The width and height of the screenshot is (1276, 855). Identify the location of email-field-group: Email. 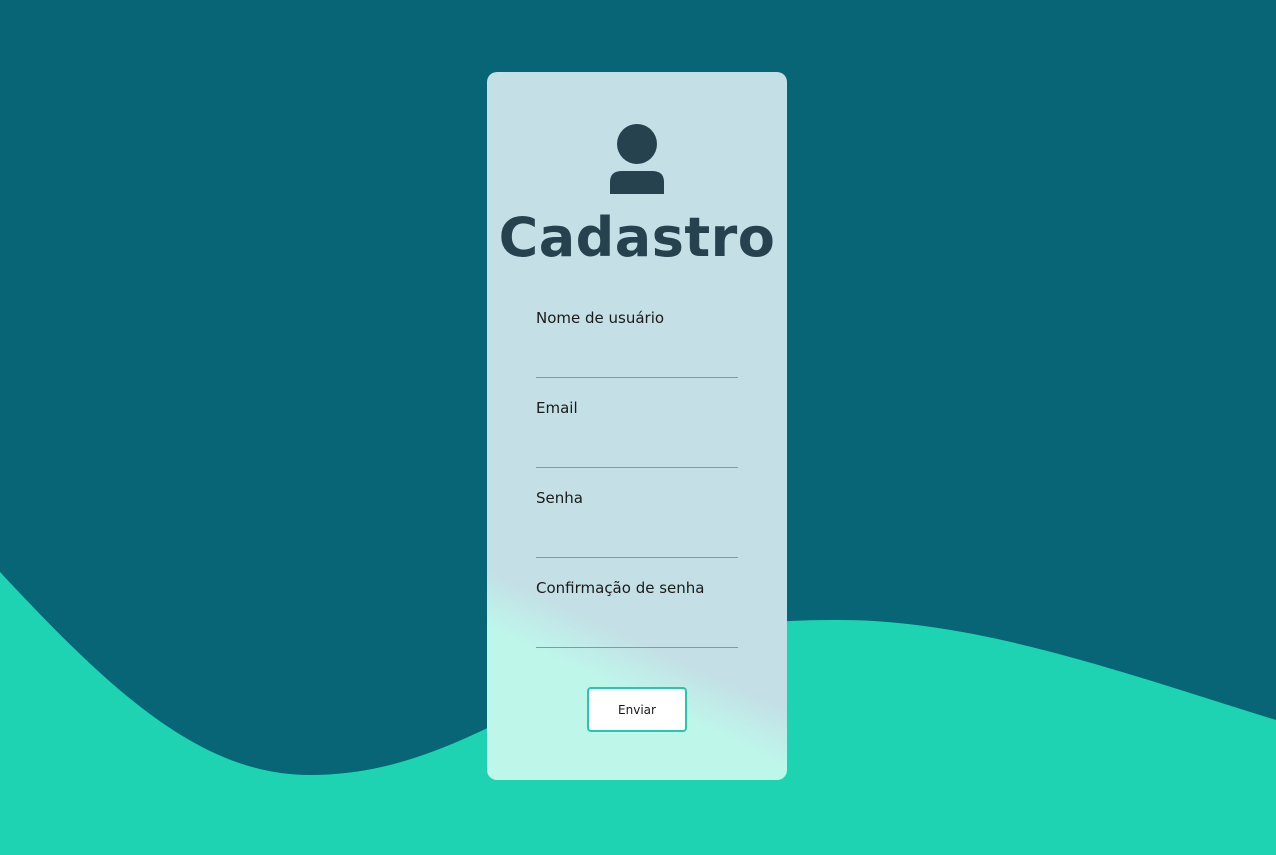
(637, 433).